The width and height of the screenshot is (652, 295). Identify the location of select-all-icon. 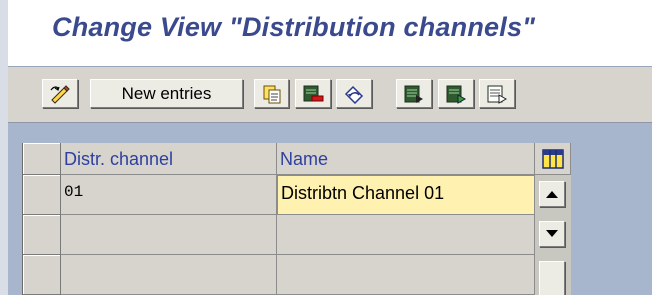
(414, 94).